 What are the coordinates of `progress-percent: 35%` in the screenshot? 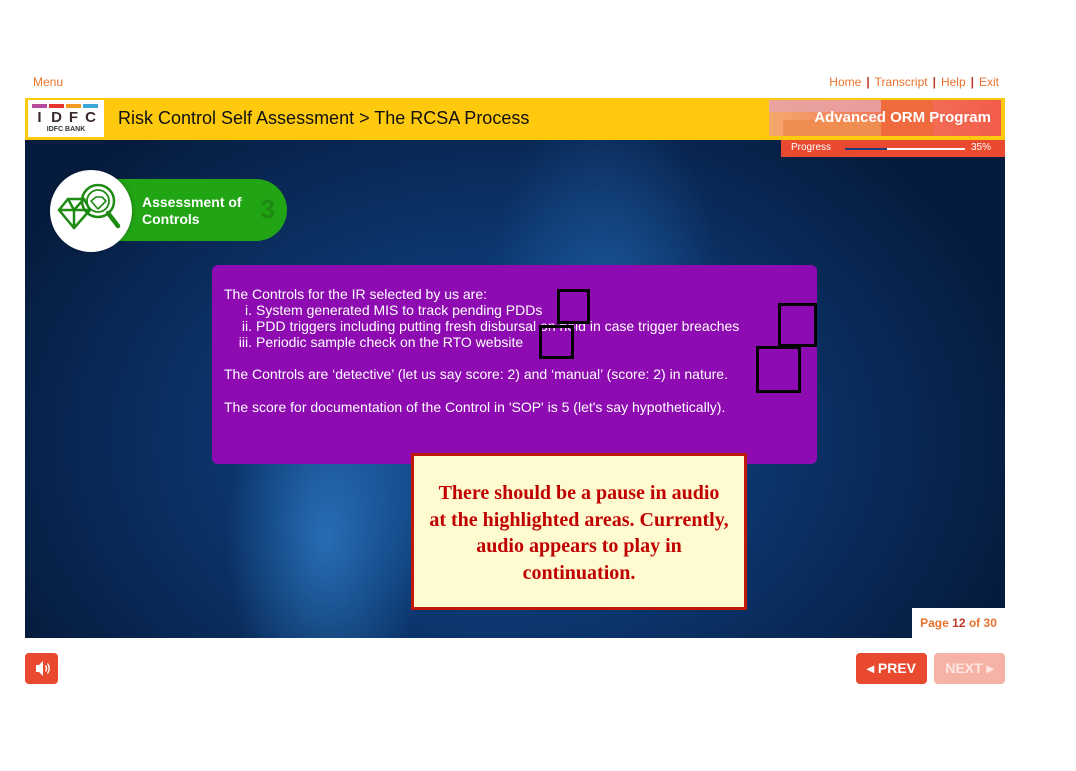 It's located at (980, 147).